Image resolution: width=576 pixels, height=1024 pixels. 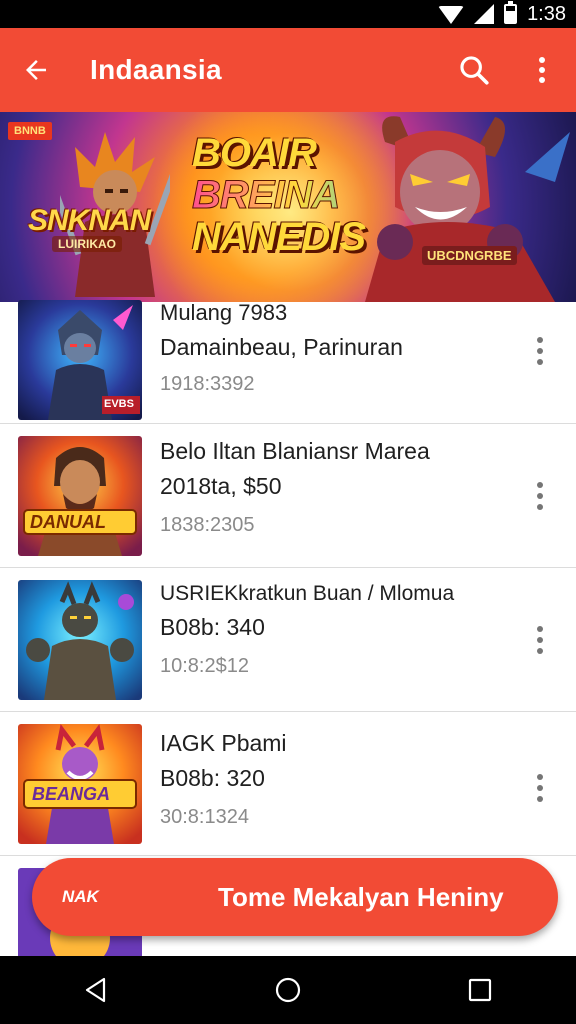 I want to click on banner-headline: BOAIR BREINA NANEDIS, so click(x=297, y=195).